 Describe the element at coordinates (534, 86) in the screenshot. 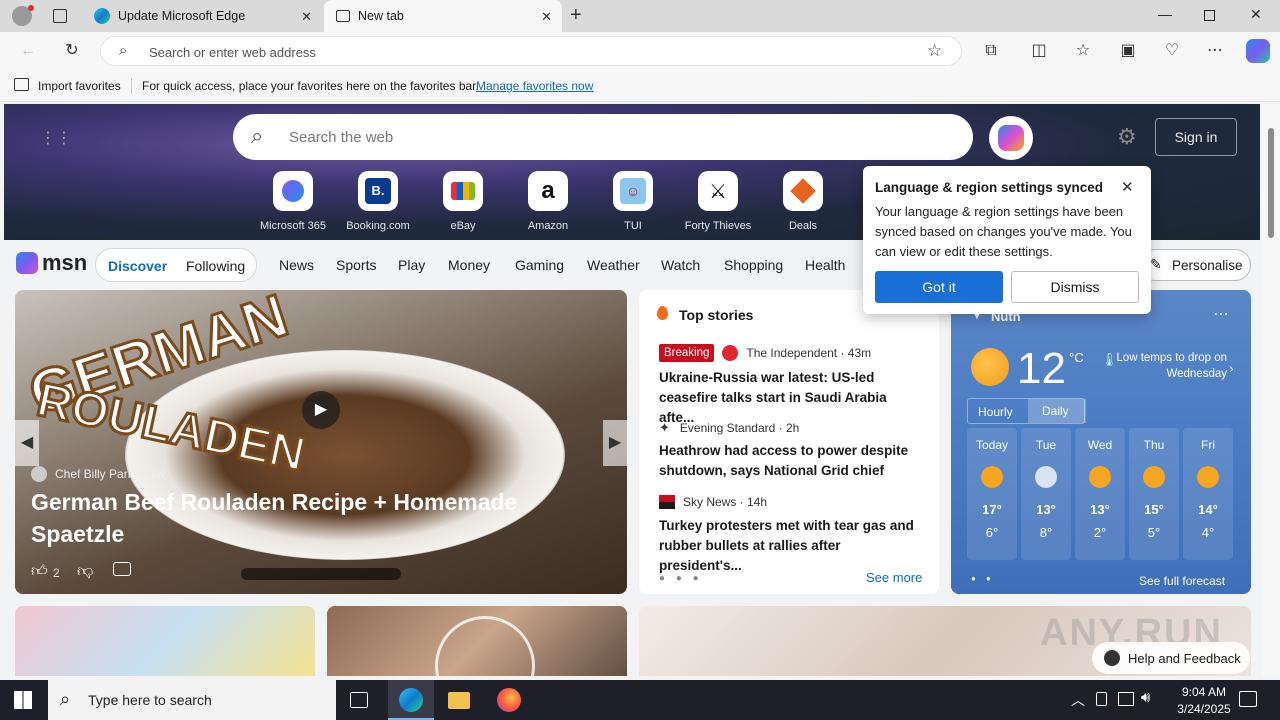

I see `manage-favorites-link: Manage favorites now` at that location.